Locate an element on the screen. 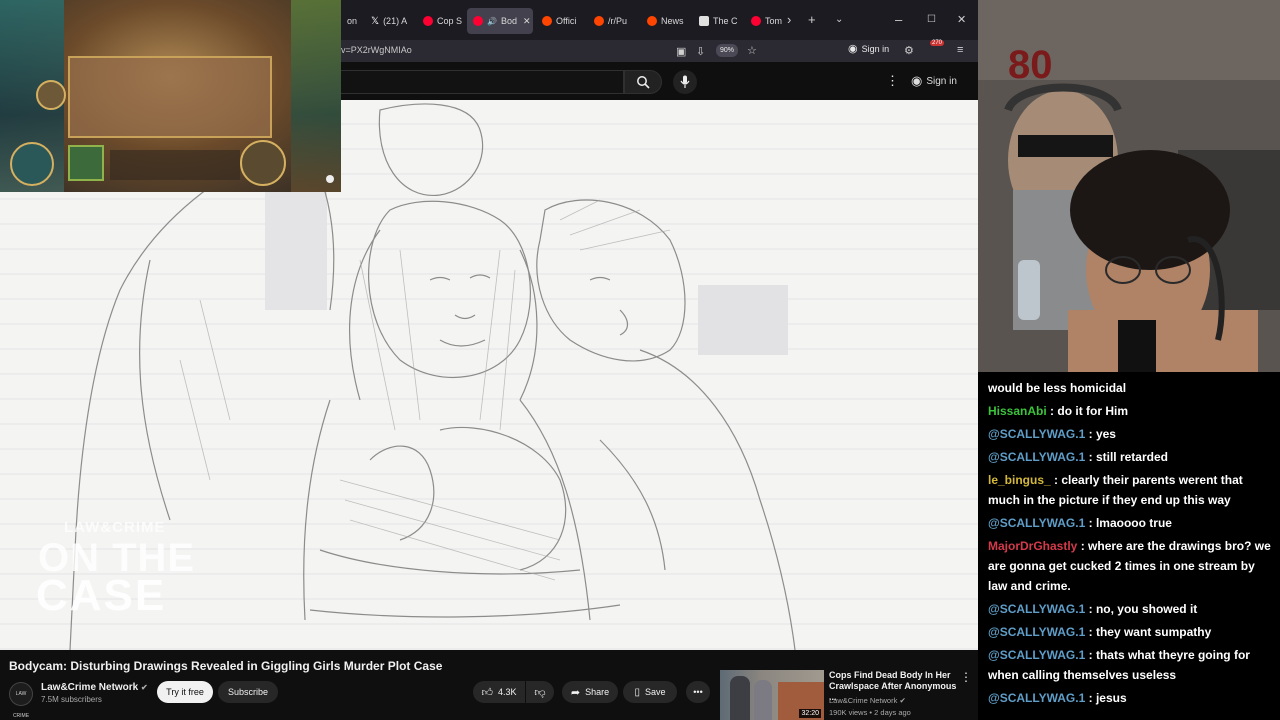 This screenshot has height=720, width=1280. channel-avatar: LAW CRIME is located at coordinates (21, 700).